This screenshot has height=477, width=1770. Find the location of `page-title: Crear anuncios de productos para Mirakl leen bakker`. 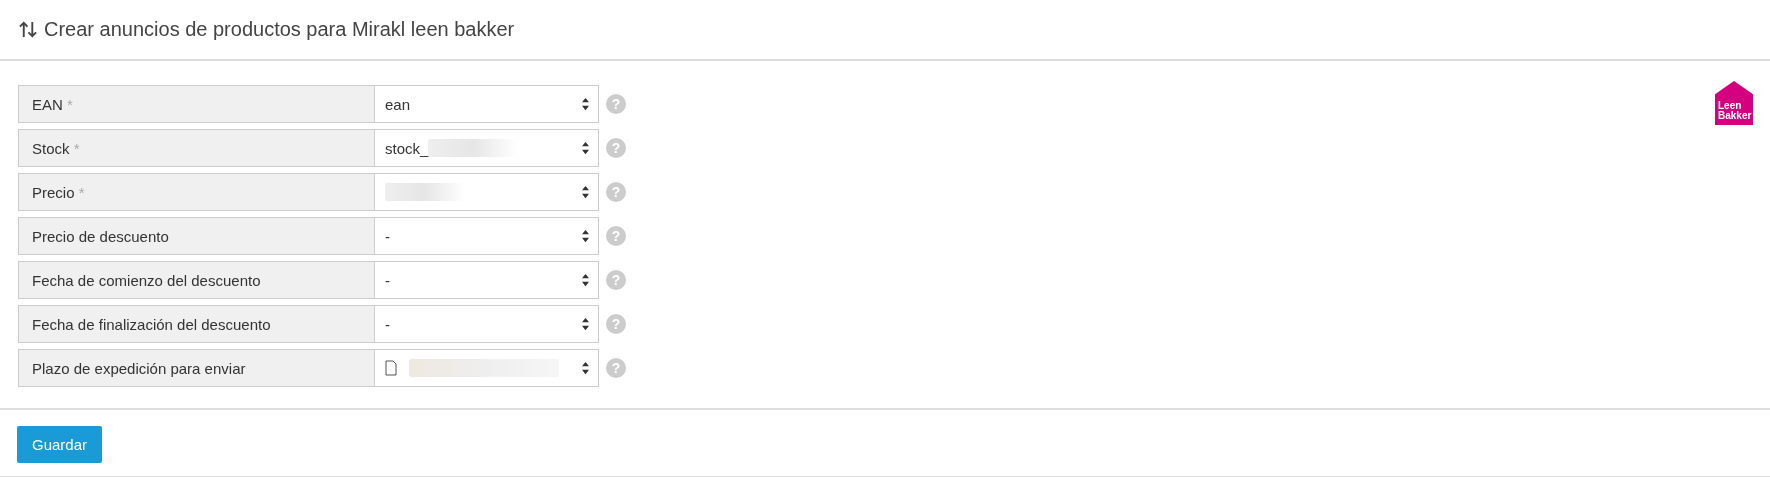

page-title: Crear anuncios de productos para Mirakl leen bakker is located at coordinates (279, 29).